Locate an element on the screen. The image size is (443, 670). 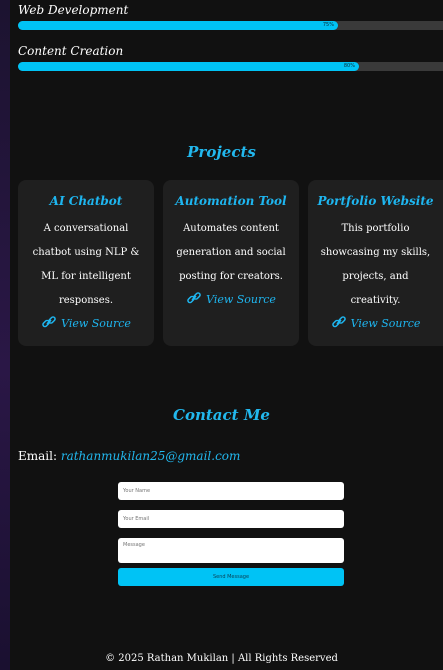
contact-heading: Contact Me is located at coordinates (221, 415).